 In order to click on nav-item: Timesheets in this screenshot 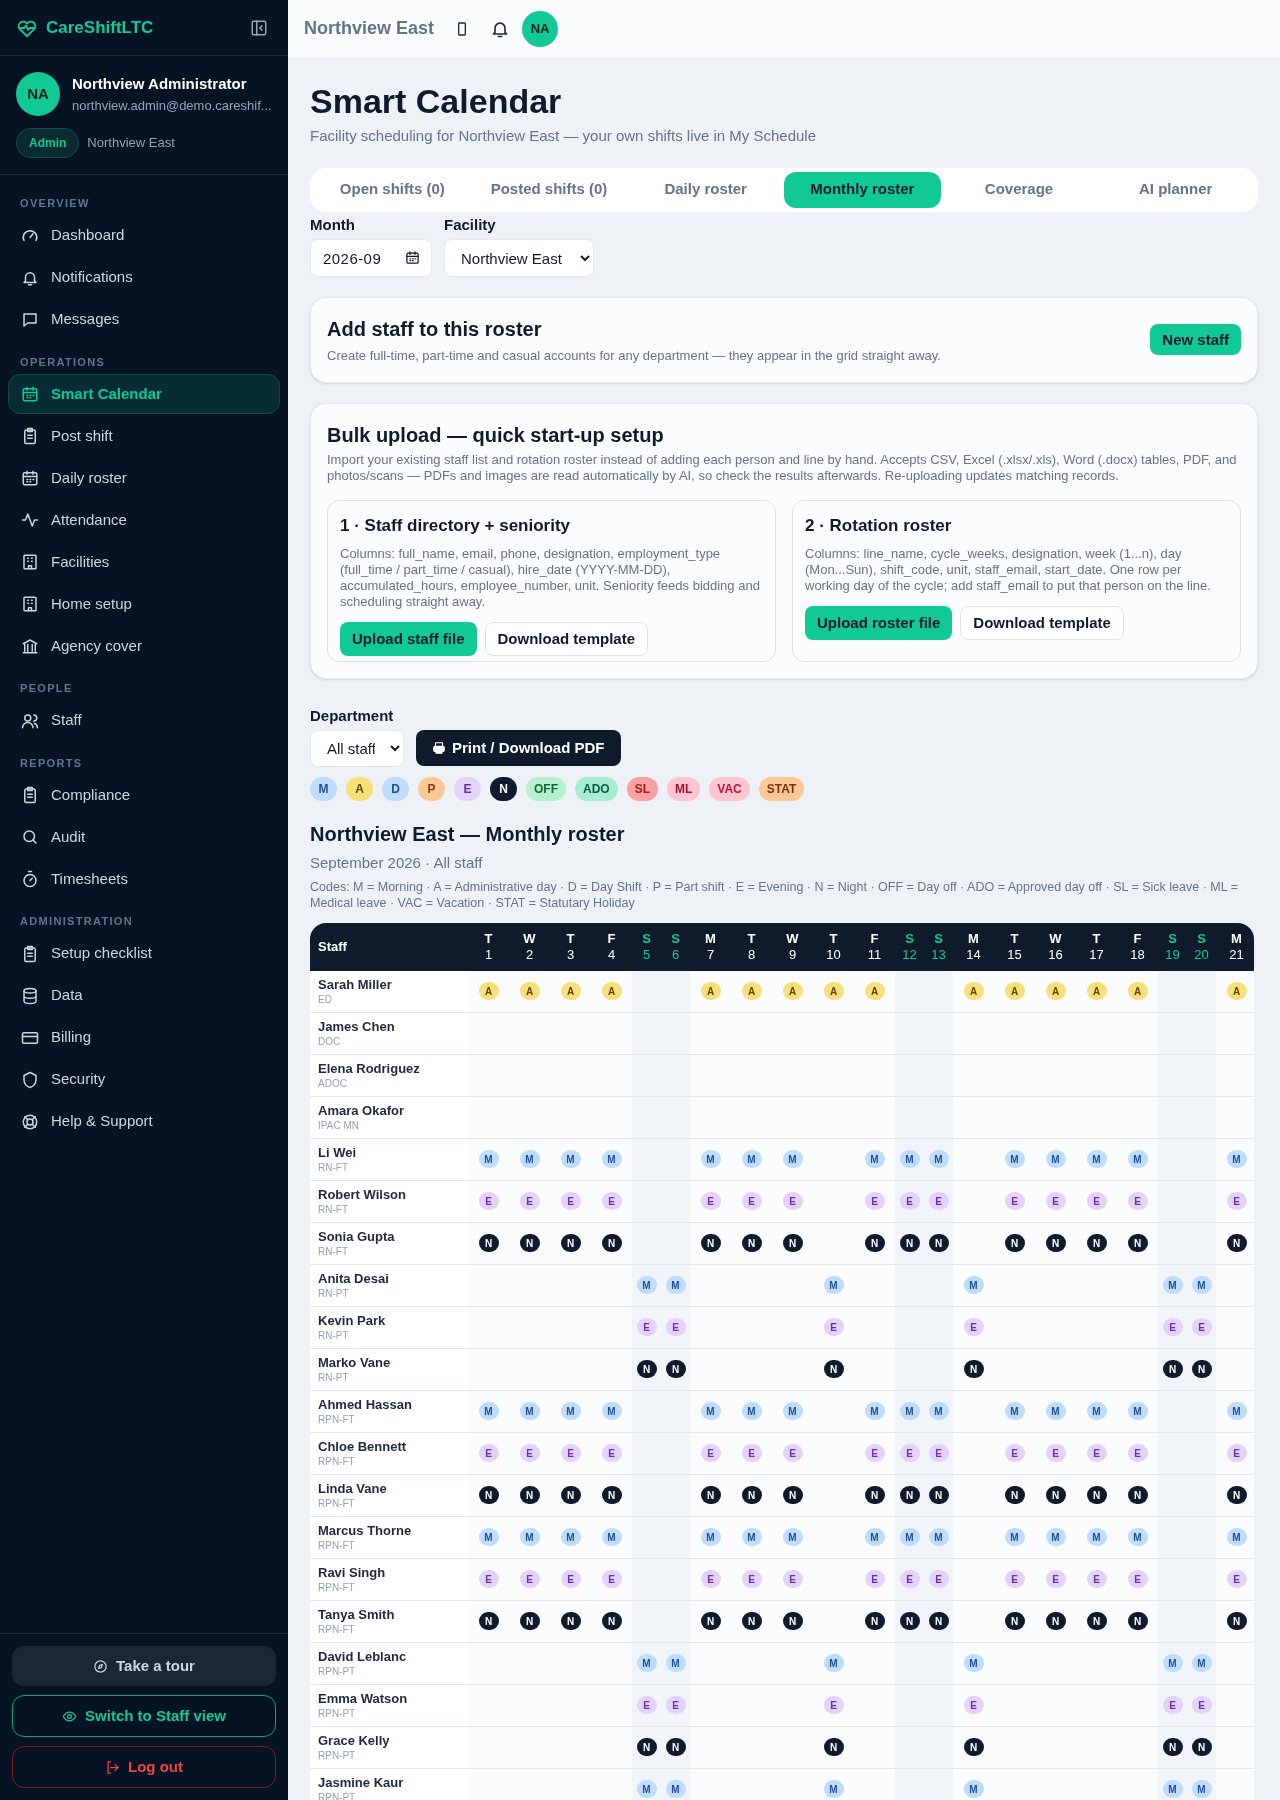, I will do `click(144, 879)`.